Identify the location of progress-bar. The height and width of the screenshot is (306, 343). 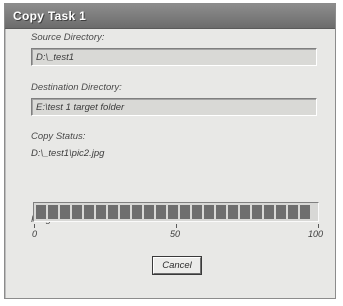
(176, 212).